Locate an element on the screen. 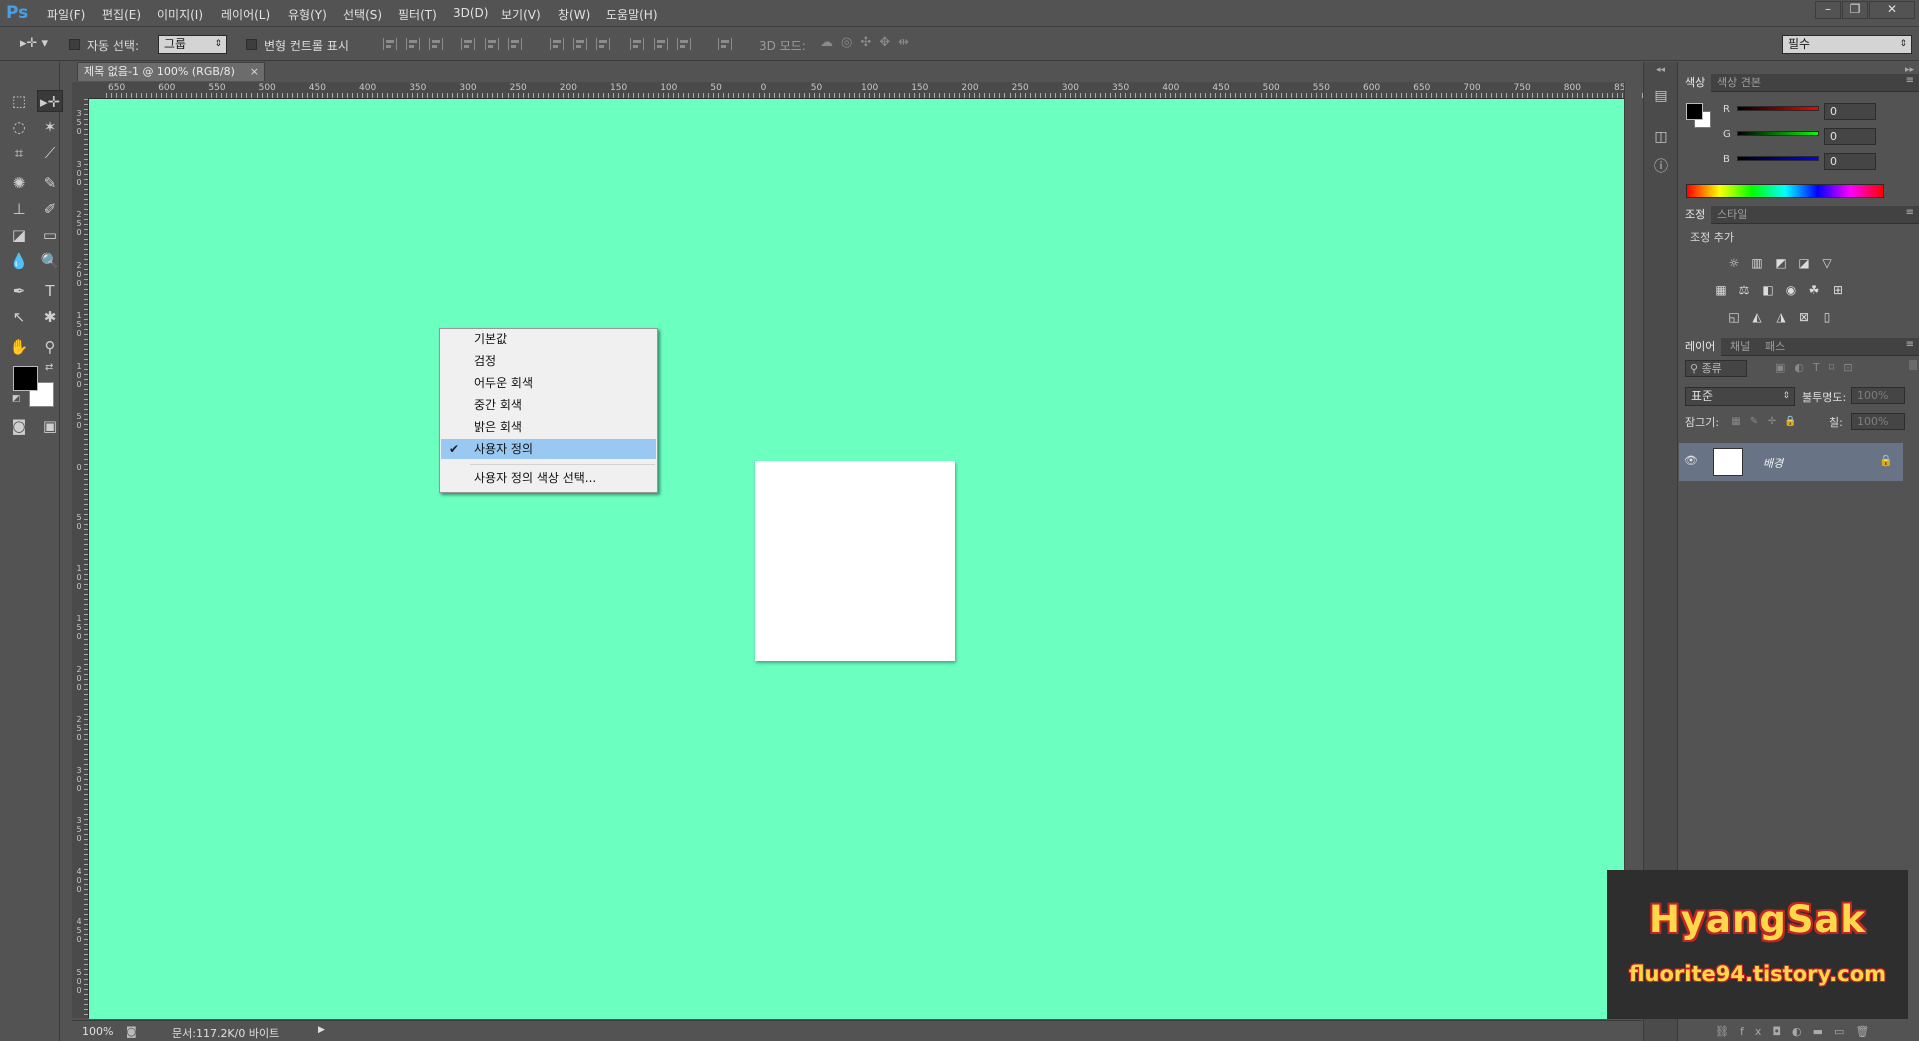 This screenshot has width=1919, height=1041. distribute-top-icon is located at coordinates (557, 44).